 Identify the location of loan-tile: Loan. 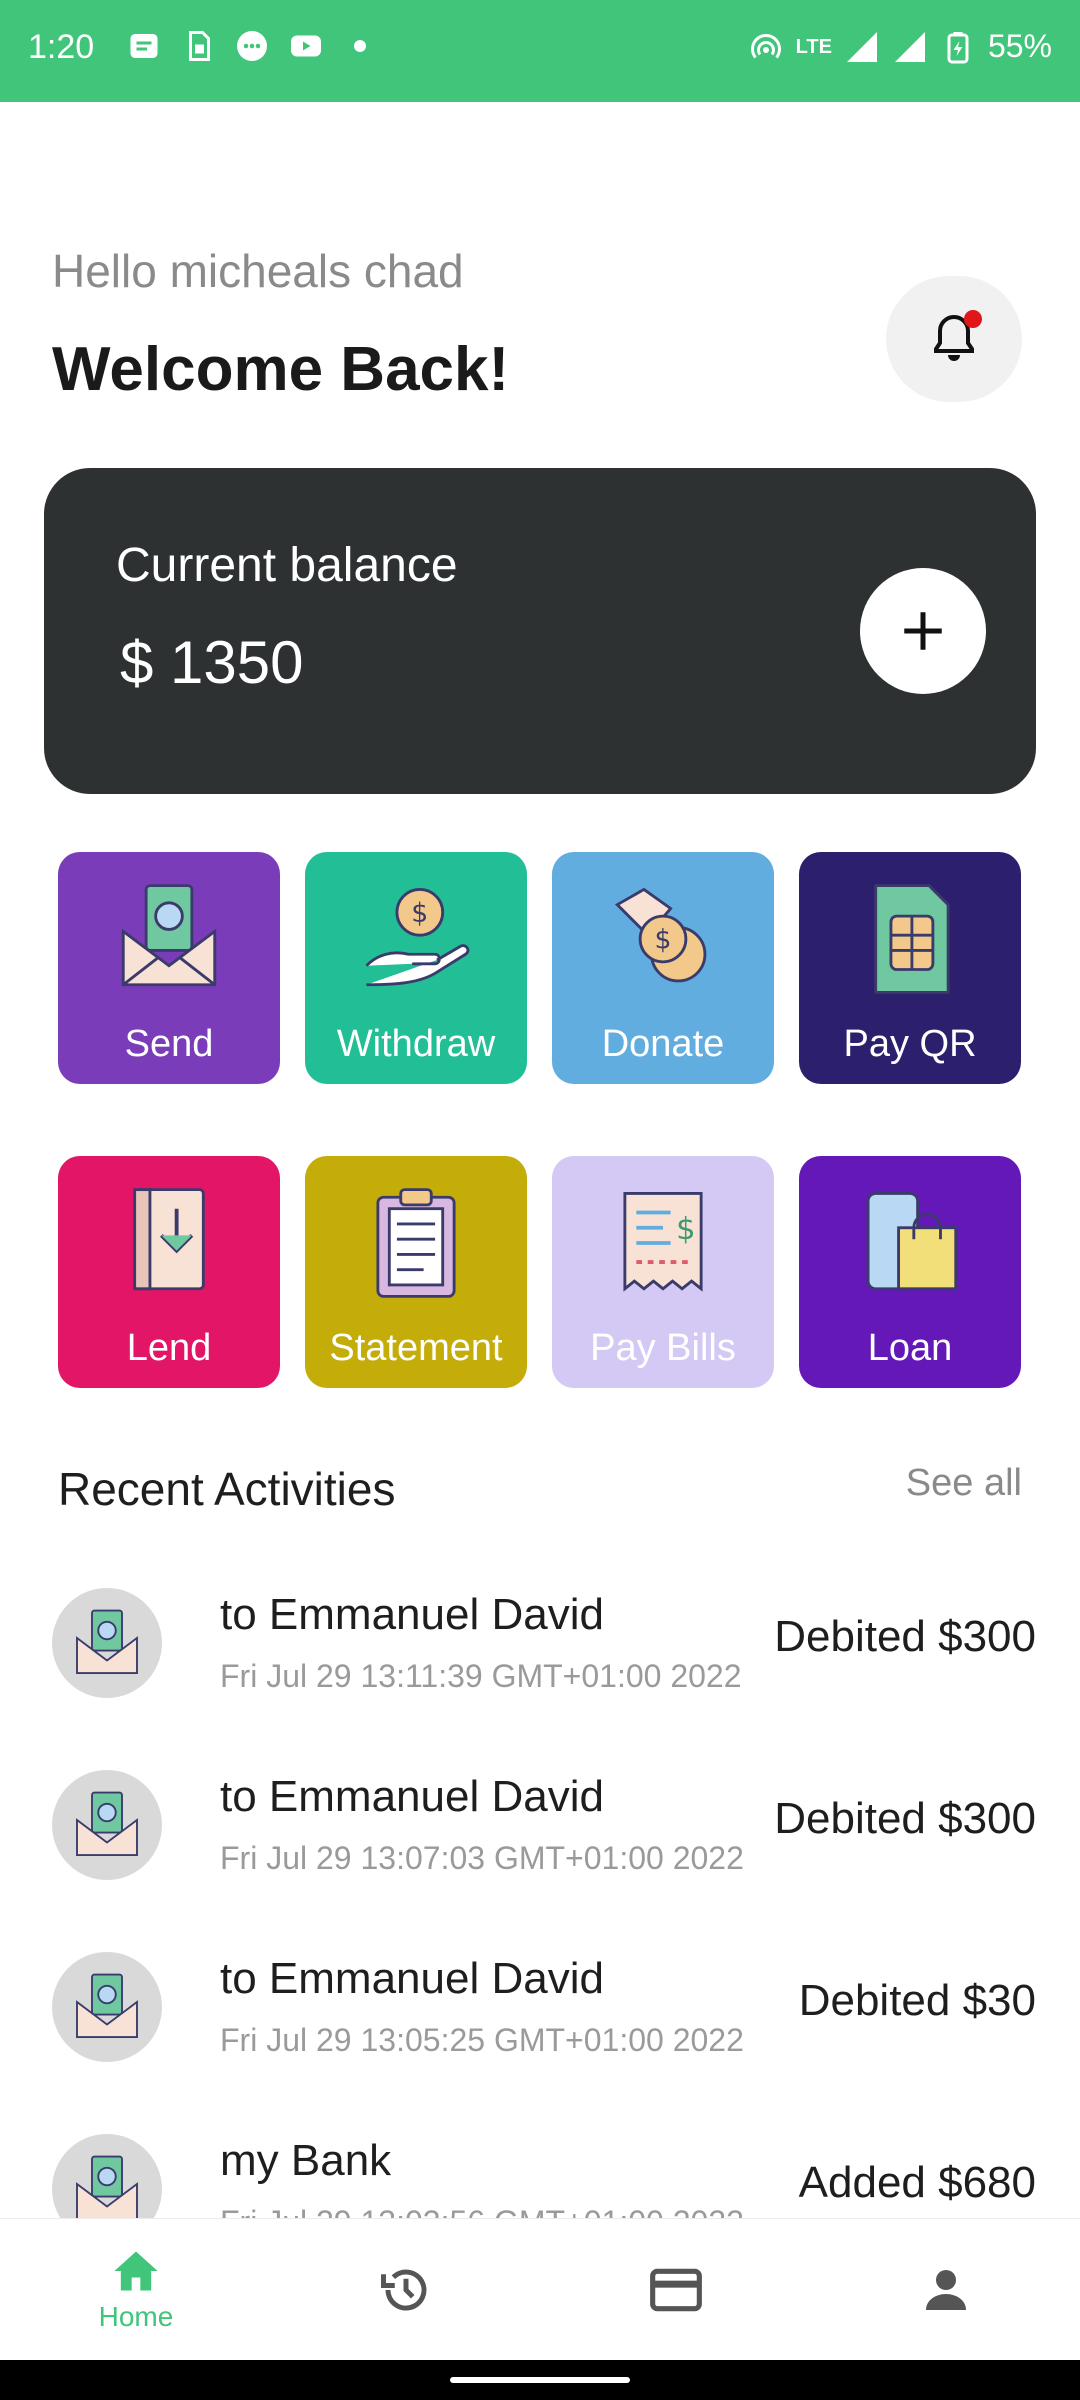
(910, 1272).